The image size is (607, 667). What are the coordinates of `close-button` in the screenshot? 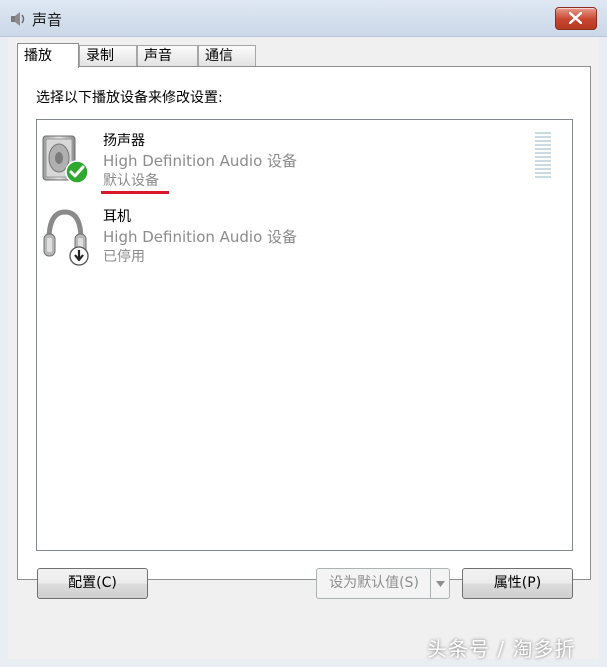 It's located at (576, 18).